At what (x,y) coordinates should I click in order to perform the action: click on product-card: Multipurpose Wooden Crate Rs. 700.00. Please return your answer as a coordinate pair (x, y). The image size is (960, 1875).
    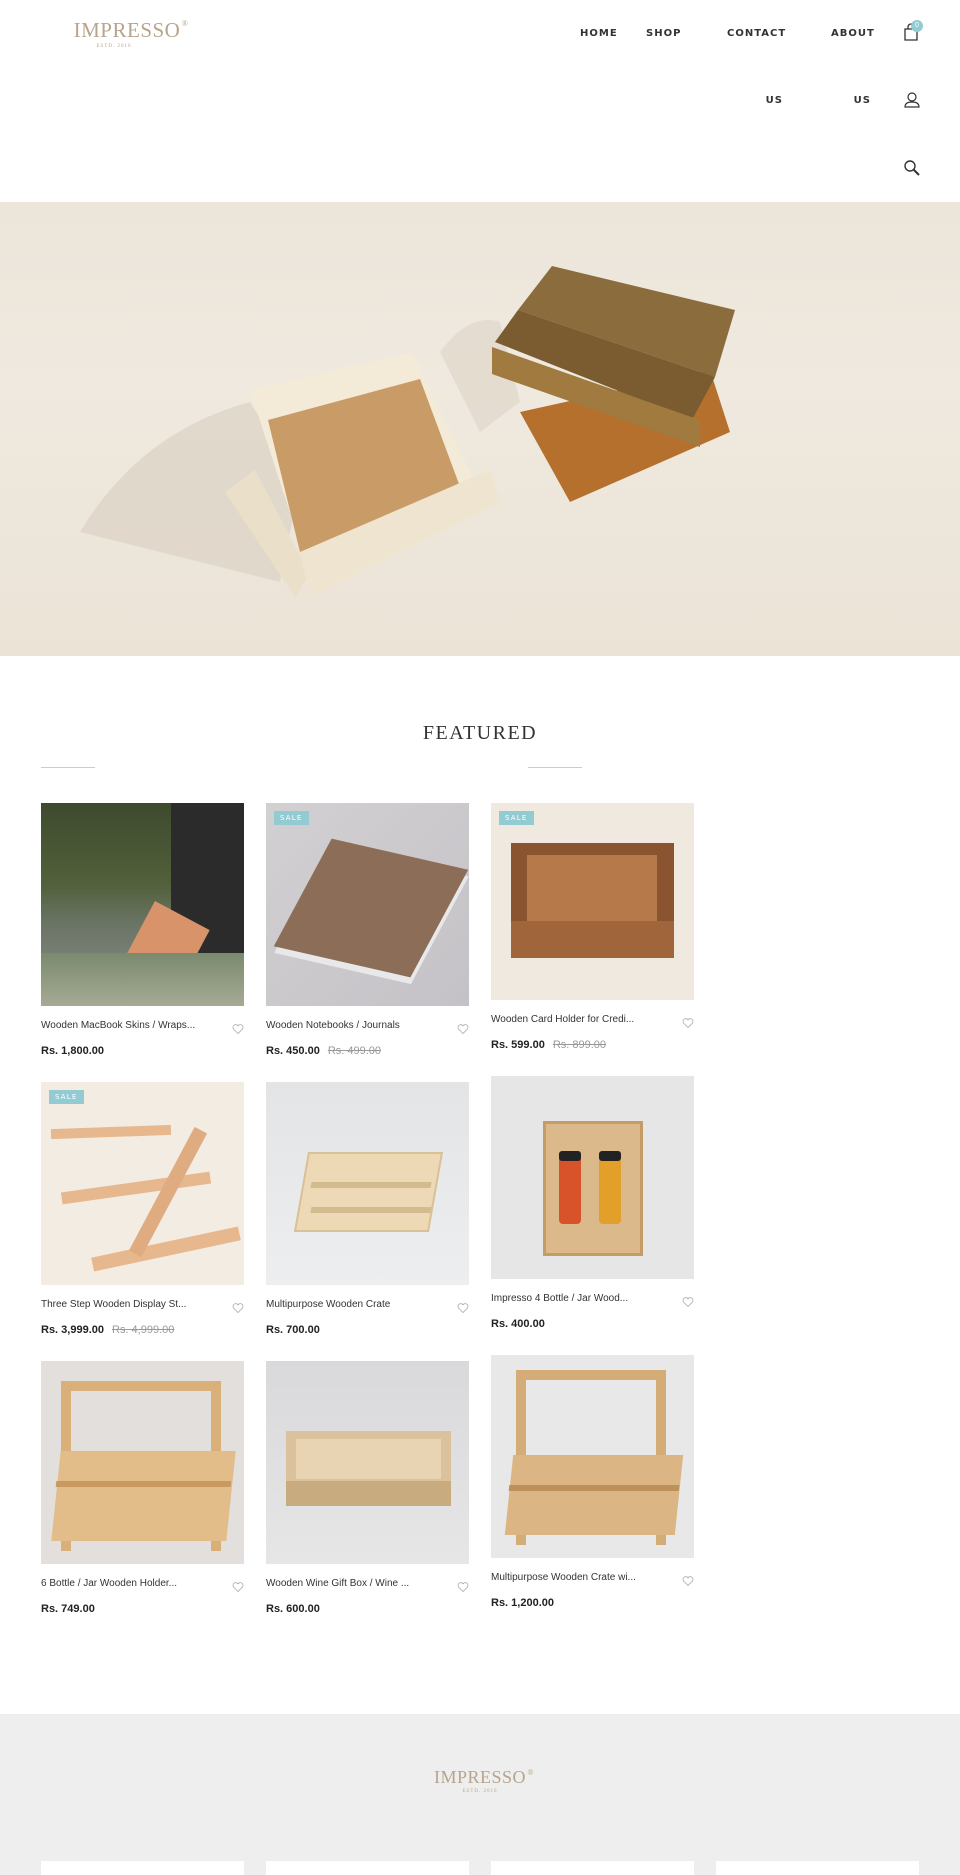
    Looking at the image, I should click on (367, 1209).